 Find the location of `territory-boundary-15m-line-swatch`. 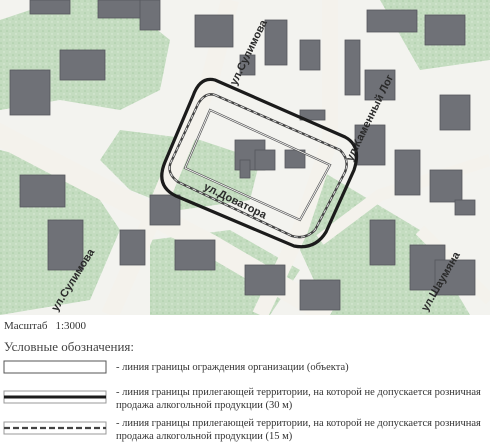

territory-boundary-15m-line-swatch is located at coordinates (55, 428).